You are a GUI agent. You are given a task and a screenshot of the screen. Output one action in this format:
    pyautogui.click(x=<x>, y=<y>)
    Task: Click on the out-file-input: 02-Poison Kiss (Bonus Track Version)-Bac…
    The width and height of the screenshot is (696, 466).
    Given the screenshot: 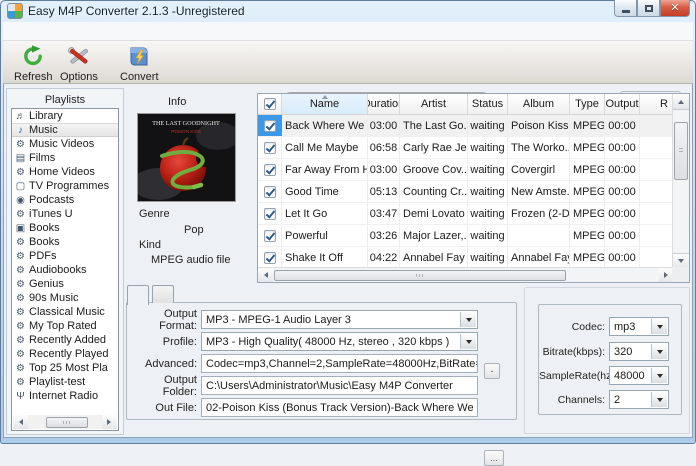 What is the action you would take?
    pyautogui.click(x=339, y=407)
    